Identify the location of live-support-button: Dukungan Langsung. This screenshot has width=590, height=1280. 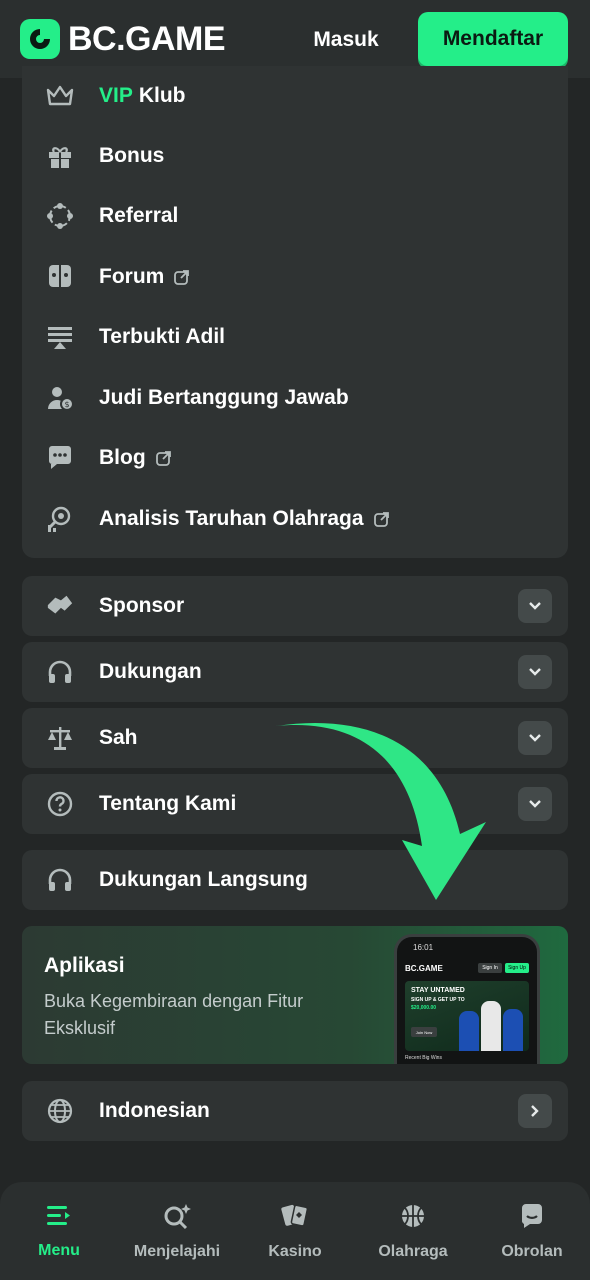
(295, 880).